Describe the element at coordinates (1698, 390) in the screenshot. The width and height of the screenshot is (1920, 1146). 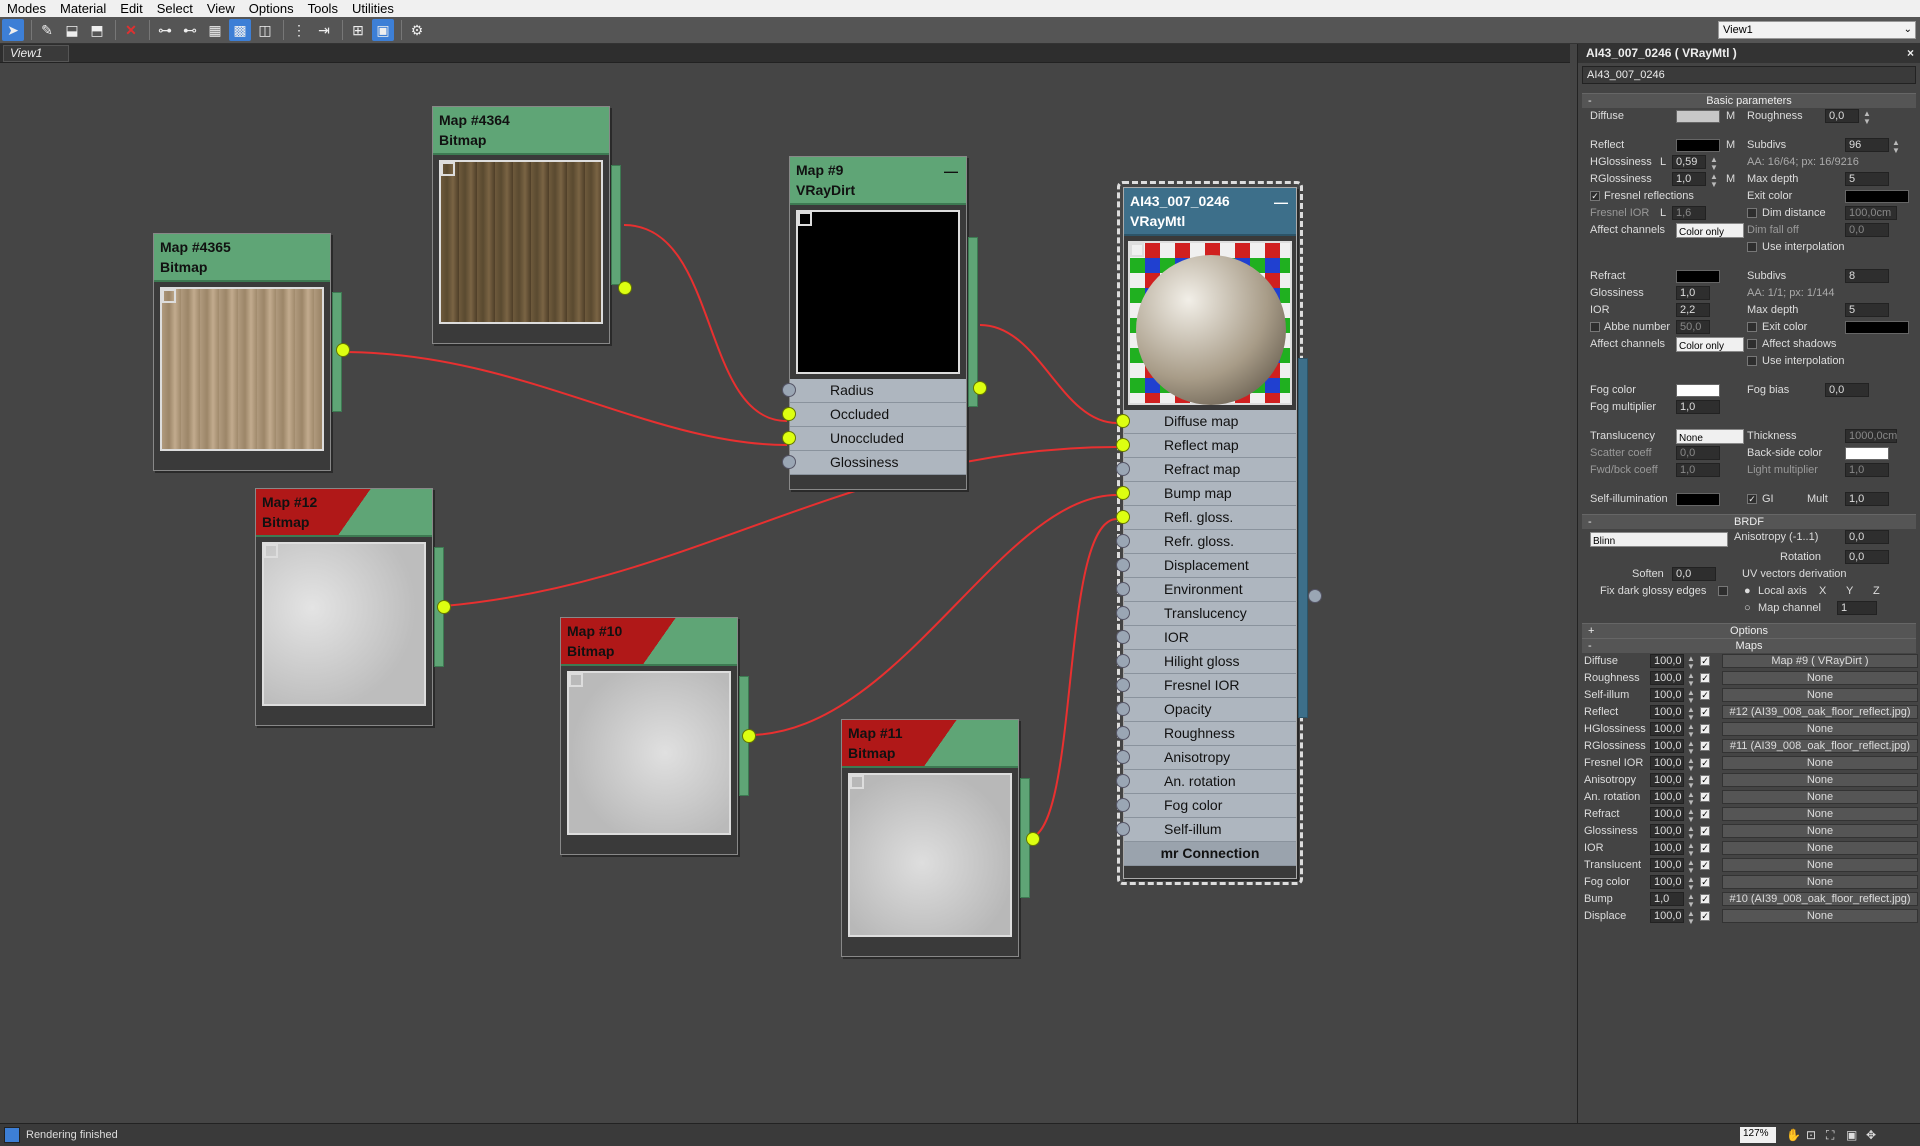
I see `fog-color-swatch` at that location.